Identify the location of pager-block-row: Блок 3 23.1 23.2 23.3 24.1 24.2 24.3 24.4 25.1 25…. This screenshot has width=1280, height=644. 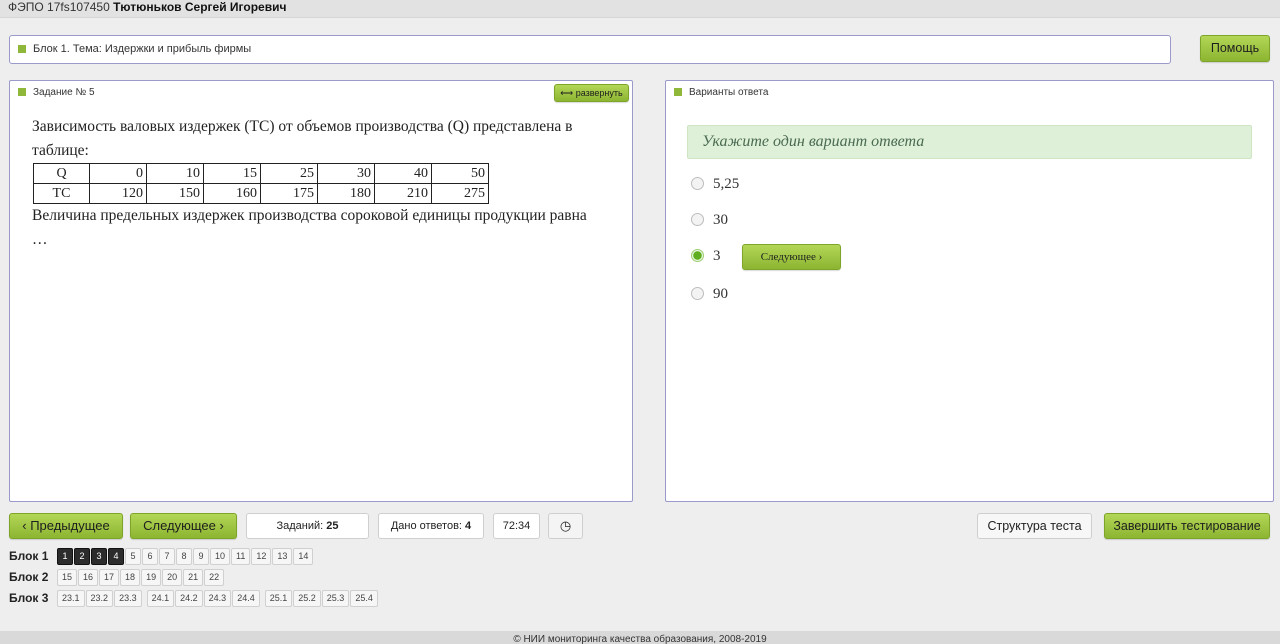
(194, 598).